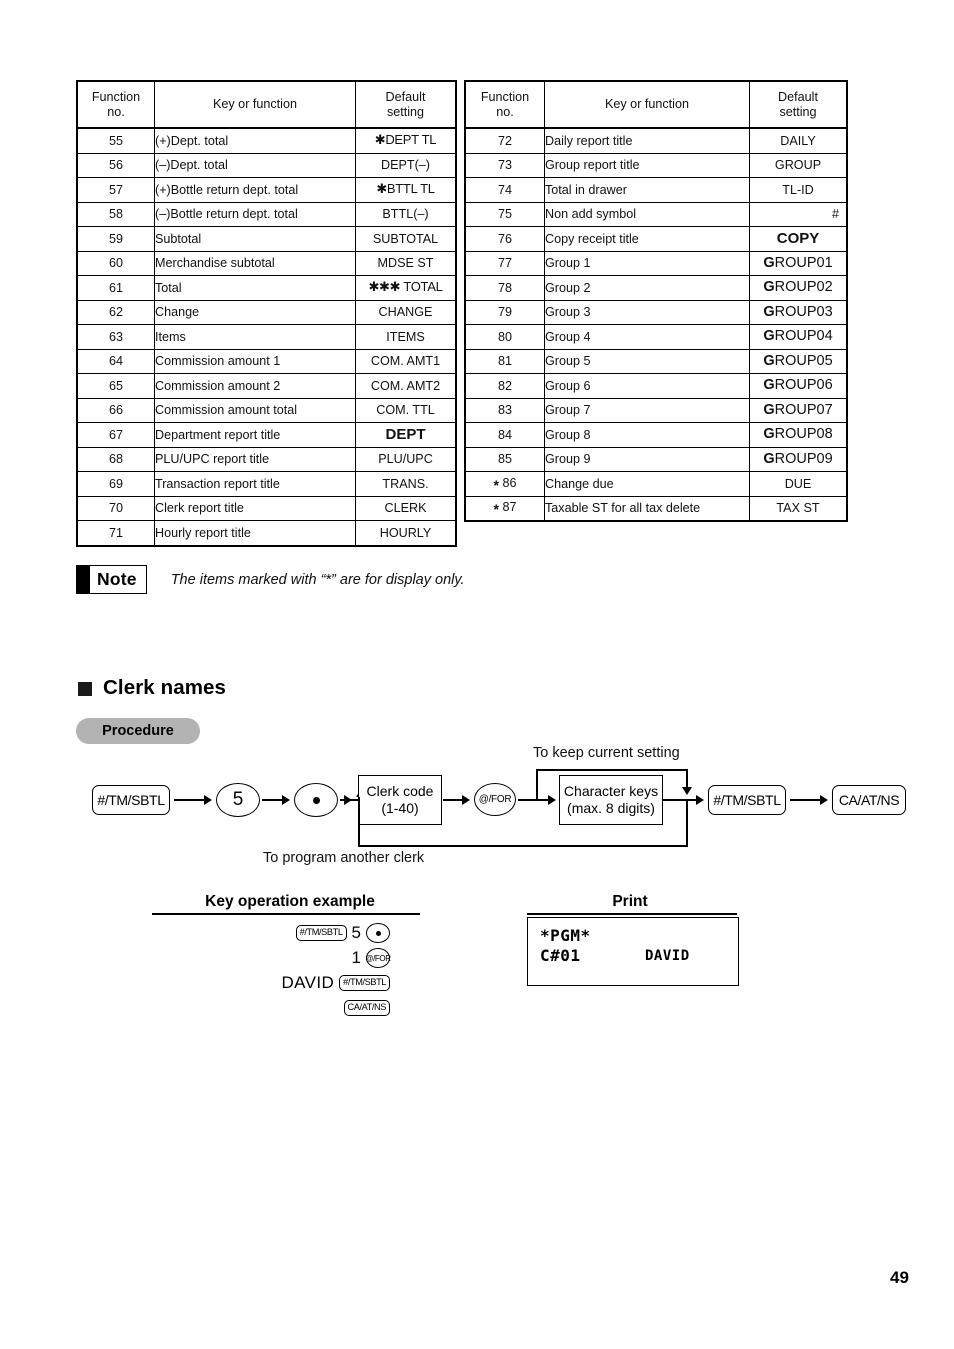 The width and height of the screenshot is (954, 1349). Describe the element at coordinates (647, 361) in the screenshot. I see `key-or-function-cell: Group 5` at that location.